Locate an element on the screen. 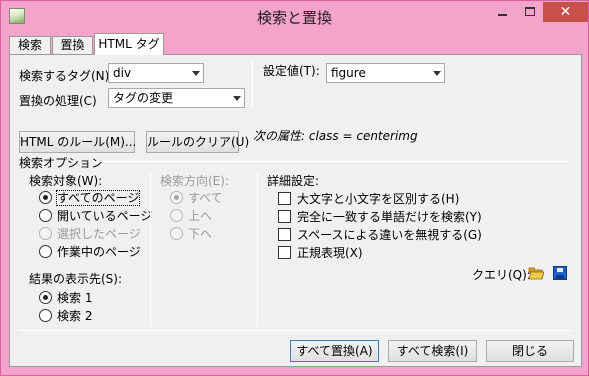  replace-action-combo: タグの変更 is located at coordinates (176, 98).